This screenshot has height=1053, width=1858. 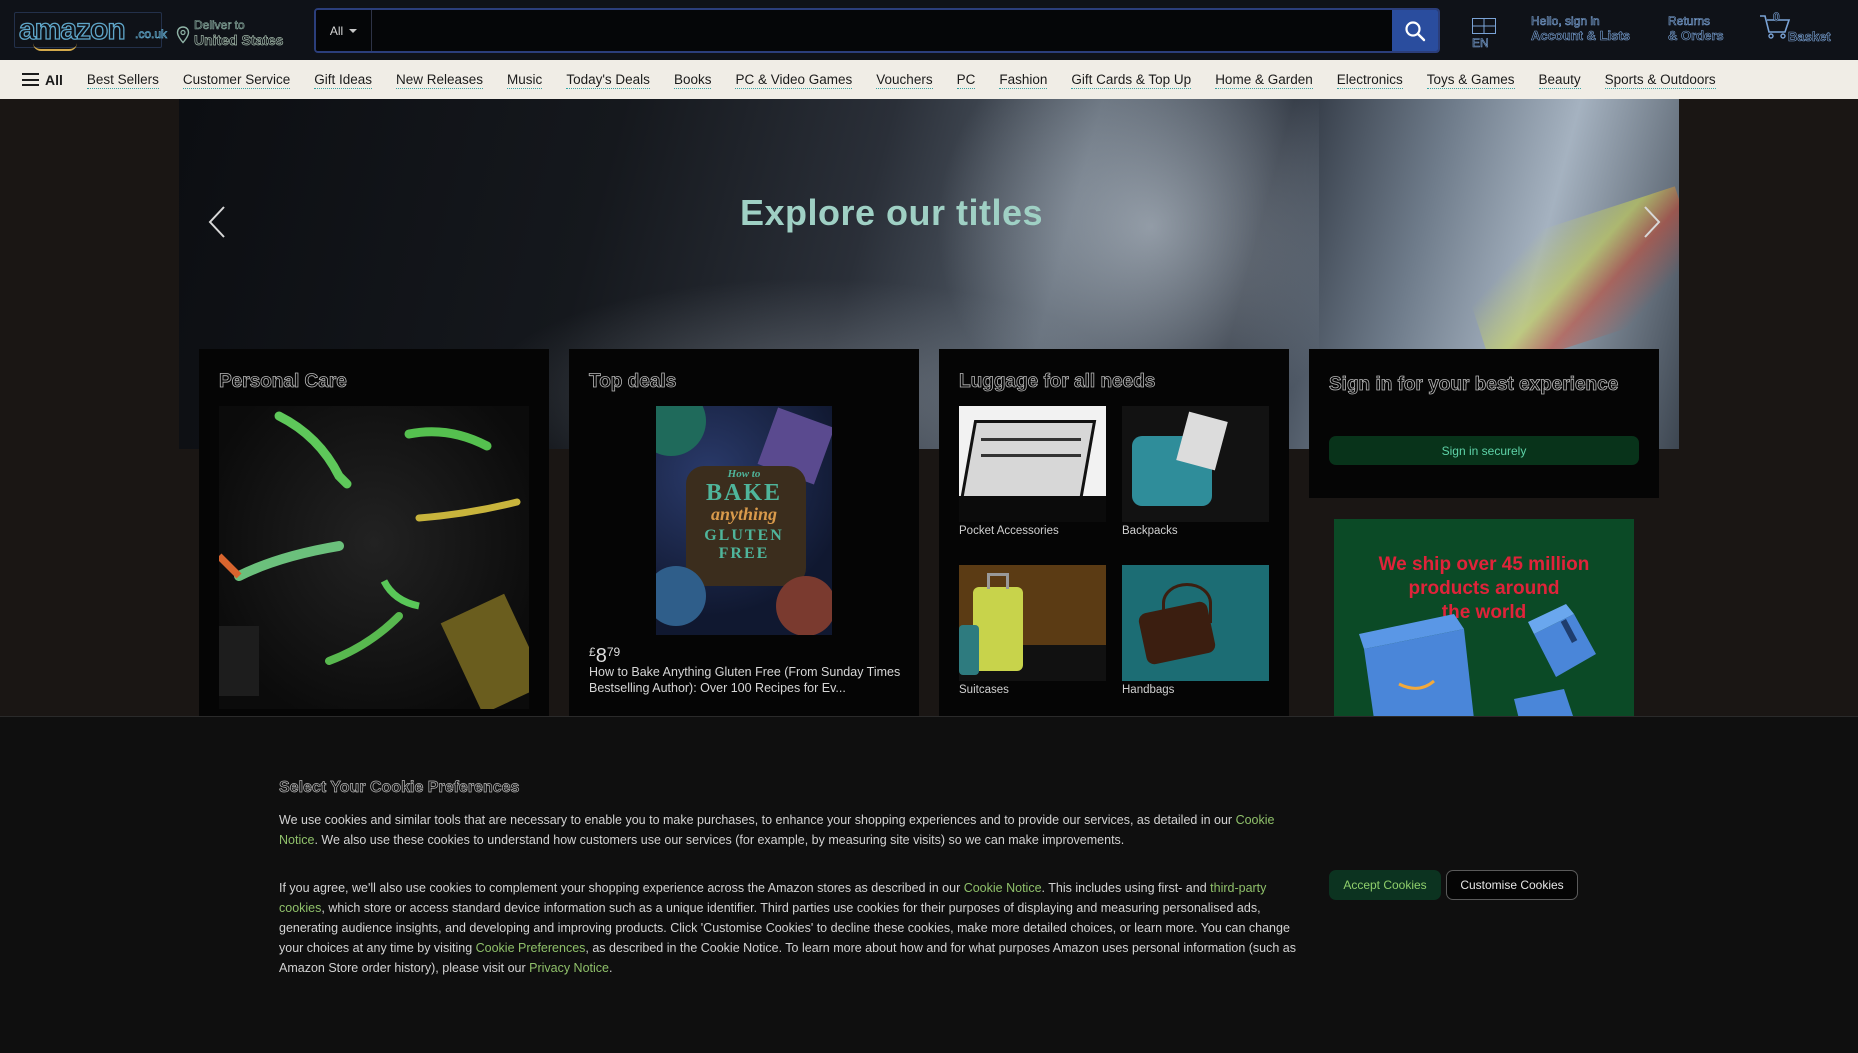 What do you see at coordinates (1480, 43) in the screenshot?
I see `language-code: EN` at bounding box center [1480, 43].